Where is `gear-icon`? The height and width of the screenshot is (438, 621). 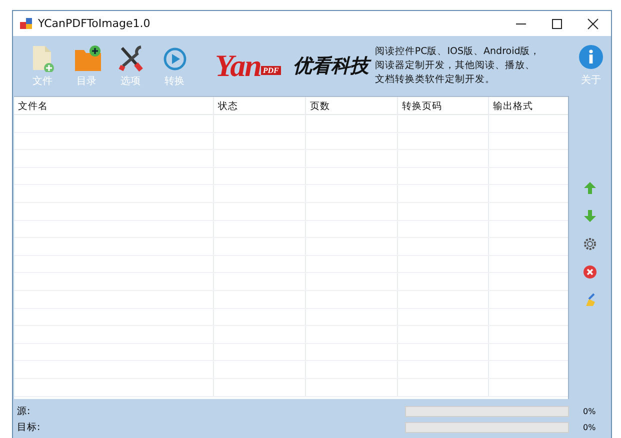
gear-icon is located at coordinates (590, 244).